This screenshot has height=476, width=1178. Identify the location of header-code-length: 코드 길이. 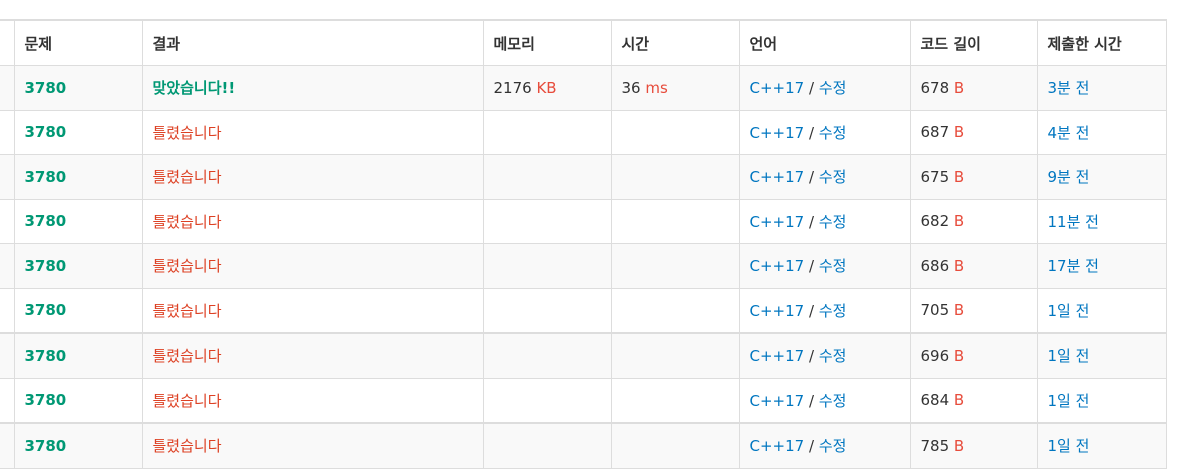
(973, 42).